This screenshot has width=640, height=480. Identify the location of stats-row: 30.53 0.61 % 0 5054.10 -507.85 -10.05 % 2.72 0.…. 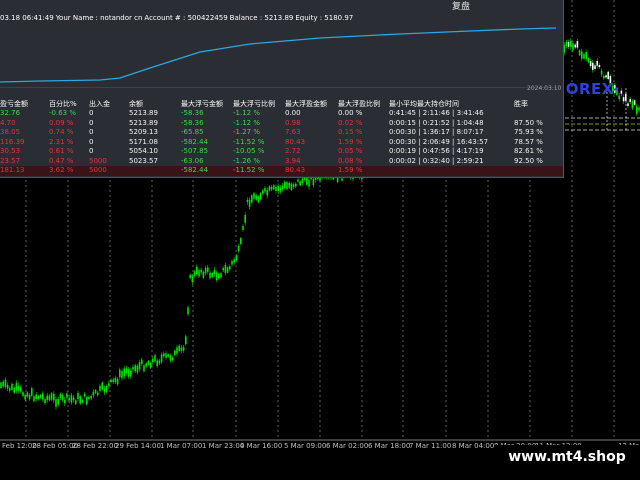
(281, 152).